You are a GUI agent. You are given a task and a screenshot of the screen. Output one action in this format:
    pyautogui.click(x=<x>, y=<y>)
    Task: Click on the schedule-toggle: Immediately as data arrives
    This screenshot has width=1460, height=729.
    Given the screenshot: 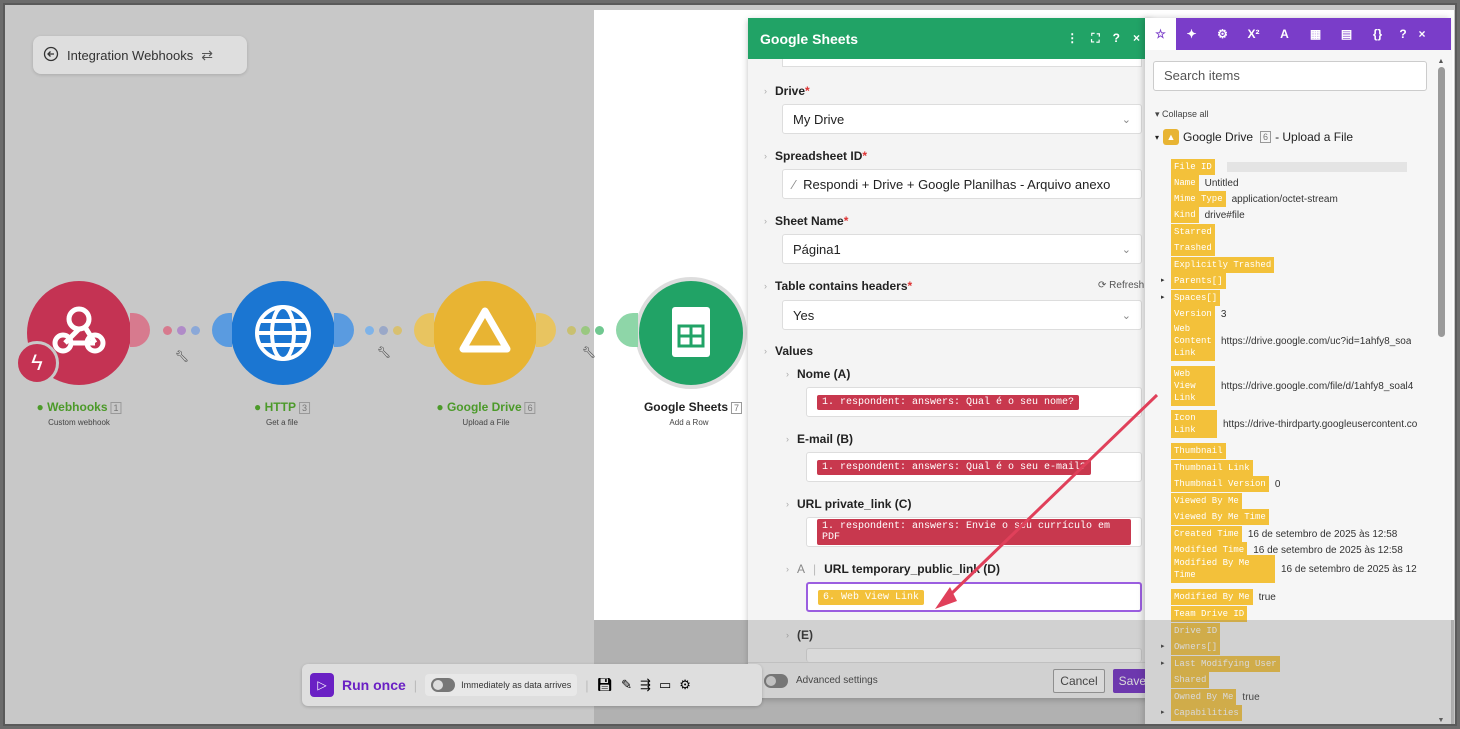 What is the action you would take?
    pyautogui.click(x=501, y=685)
    